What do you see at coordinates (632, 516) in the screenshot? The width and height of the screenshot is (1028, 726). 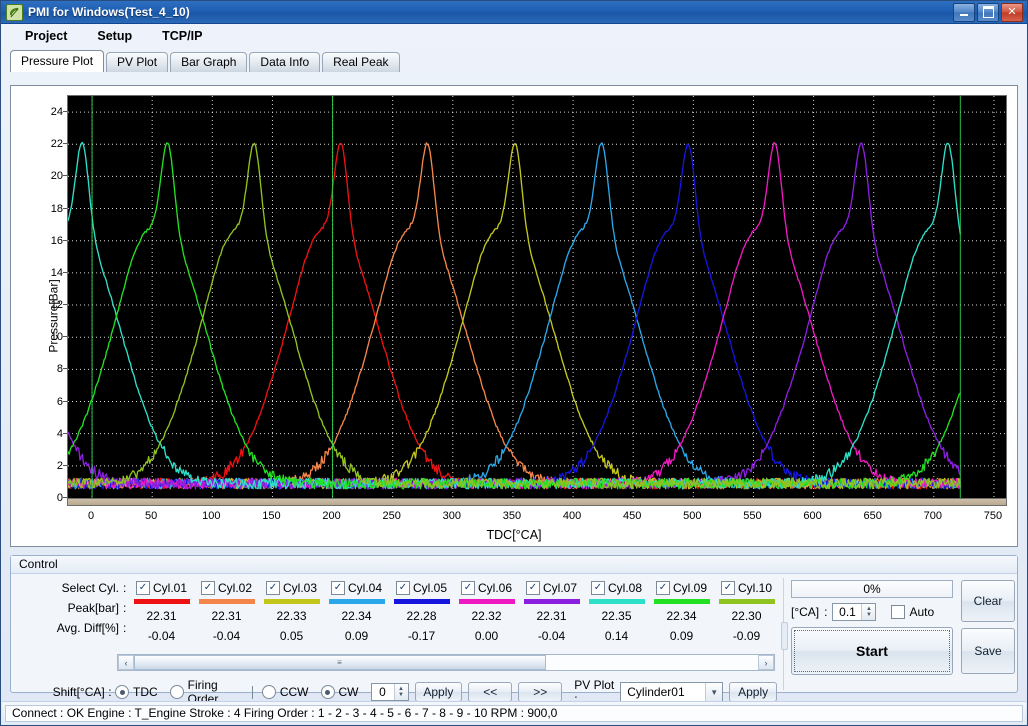 I see `x-tick-label: 450` at bounding box center [632, 516].